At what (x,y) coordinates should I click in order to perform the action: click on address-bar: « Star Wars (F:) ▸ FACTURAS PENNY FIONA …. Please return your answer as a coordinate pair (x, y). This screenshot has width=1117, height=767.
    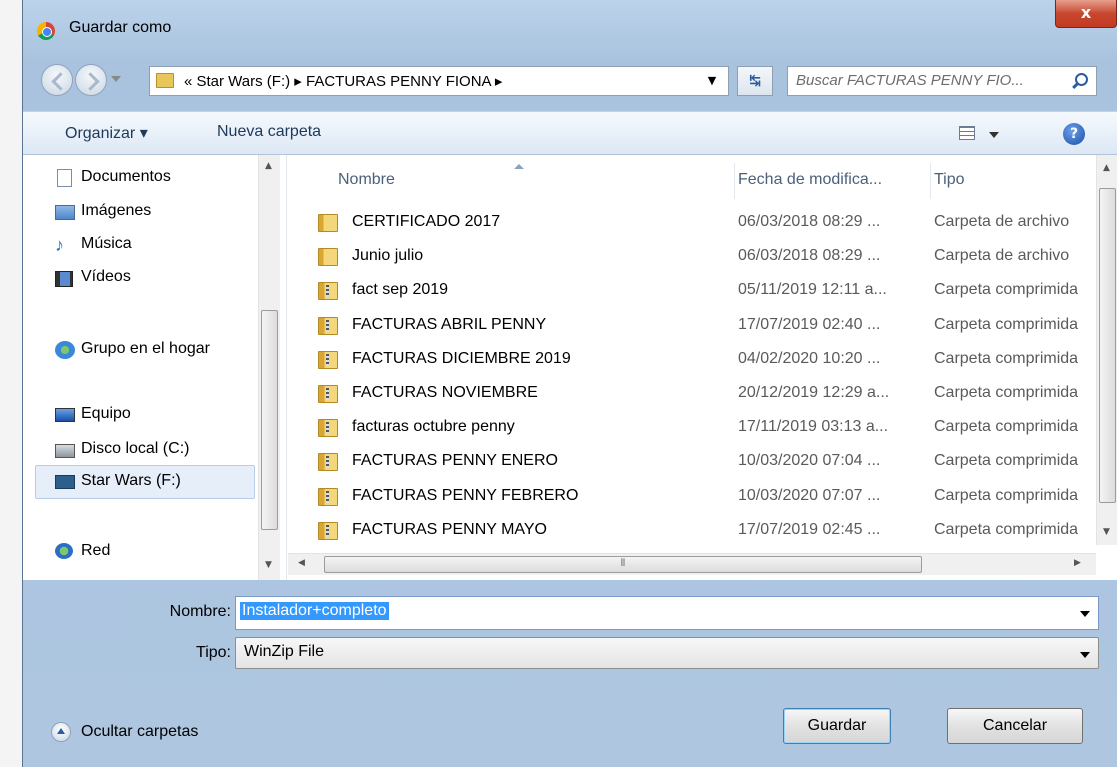
    Looking at the image, I should click on (439, 81).